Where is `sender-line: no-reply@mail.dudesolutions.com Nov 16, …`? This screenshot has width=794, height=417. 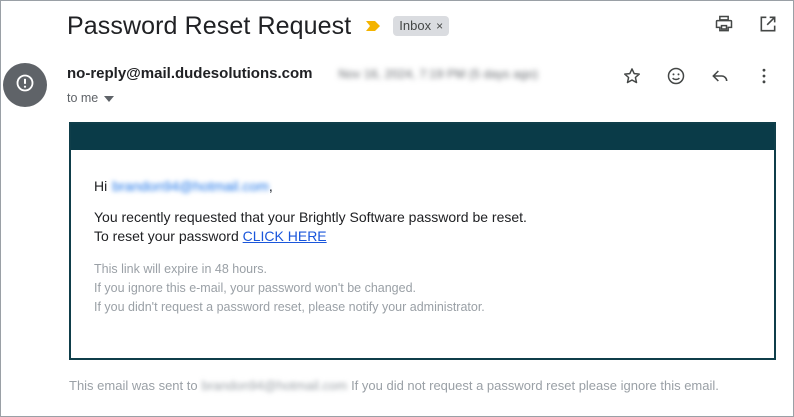
sender-line: no-reply@mail.dudesolutions.com Nov 16, … is located at coordinates (302, 73).